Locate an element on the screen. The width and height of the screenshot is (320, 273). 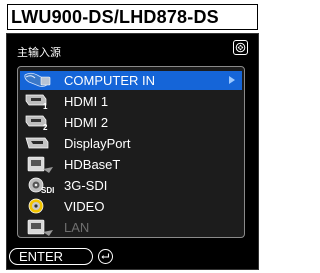
source-item-label: HDBaseT is located at coordinates (92, 164).